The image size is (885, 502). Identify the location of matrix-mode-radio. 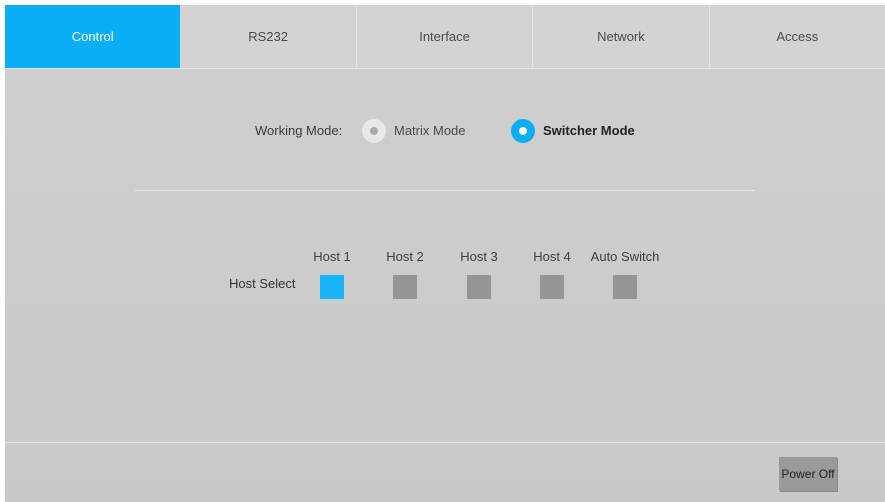
(374, 131).